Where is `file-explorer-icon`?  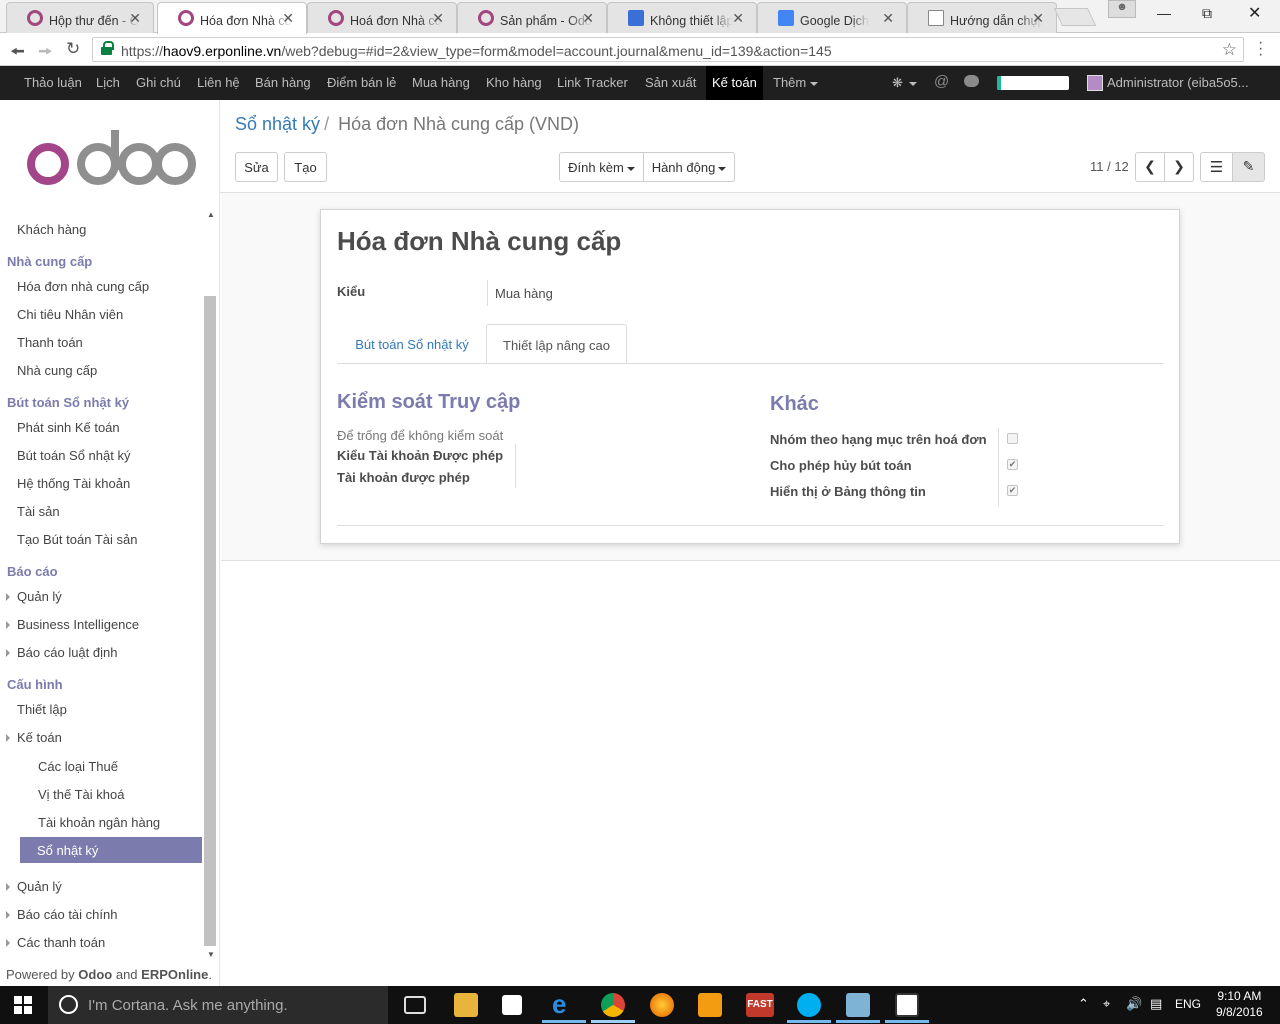
file-explorer-icon is located at coordinates (466, 1005).